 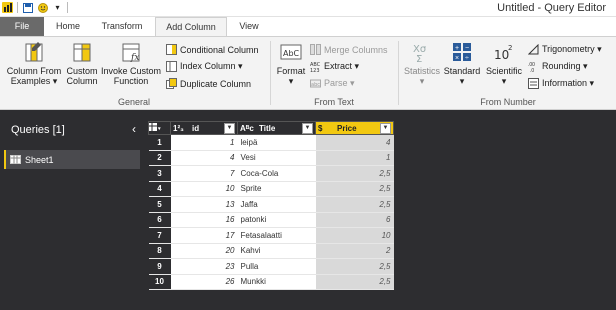 What do you see at coordinates (204, 235) in the screenshot?
I see `cell-id: 17` at bounding box center [204, 235].